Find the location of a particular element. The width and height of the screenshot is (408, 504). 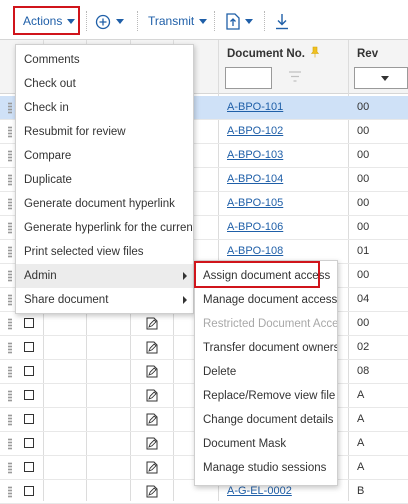

actions-menu-item: Duplicate is located at coordinates (104, 180).